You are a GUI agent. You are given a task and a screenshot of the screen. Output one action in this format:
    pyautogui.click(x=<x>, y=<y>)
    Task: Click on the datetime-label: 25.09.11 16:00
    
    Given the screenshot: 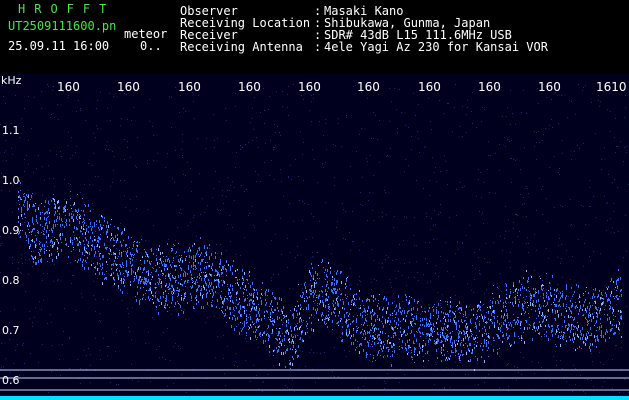 What is the action you would take?
    pyautogui.click(x=59, y=46)
    